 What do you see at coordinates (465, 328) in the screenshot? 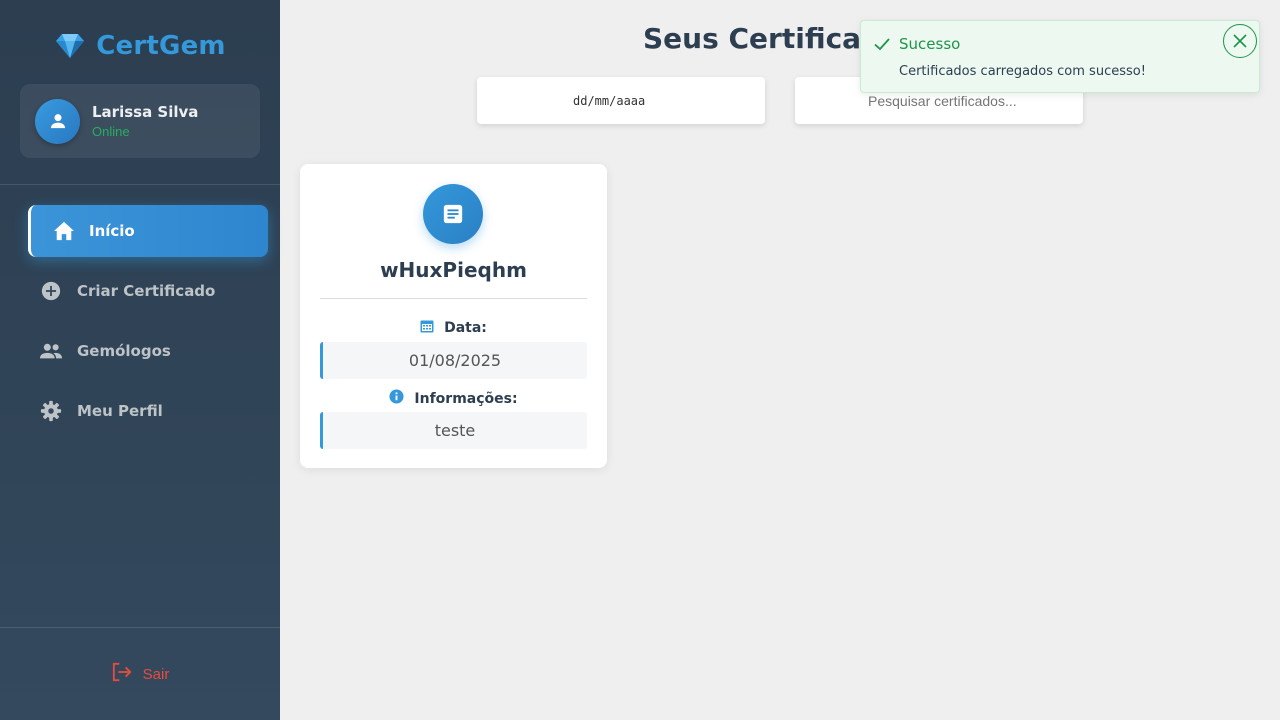
I see `date-label-text: Data:` at bounding box center [465, 328].